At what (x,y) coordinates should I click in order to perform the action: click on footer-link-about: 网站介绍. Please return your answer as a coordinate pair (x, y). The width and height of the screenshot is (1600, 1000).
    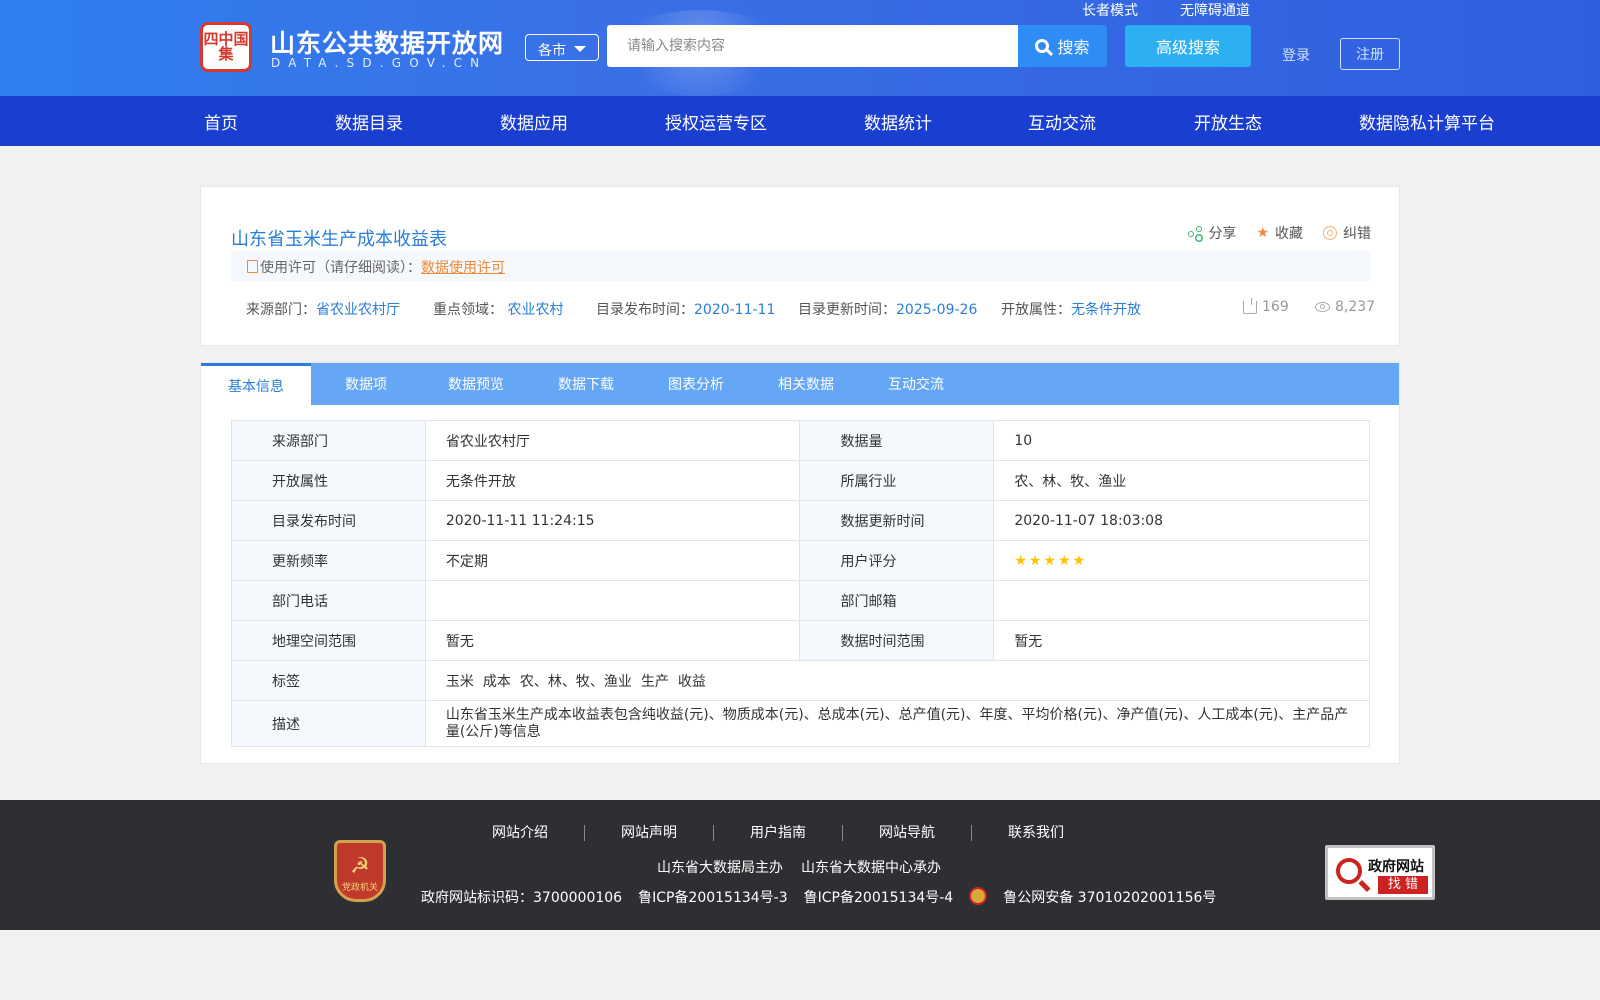
    Looking at the image, I should click on (529, 833).